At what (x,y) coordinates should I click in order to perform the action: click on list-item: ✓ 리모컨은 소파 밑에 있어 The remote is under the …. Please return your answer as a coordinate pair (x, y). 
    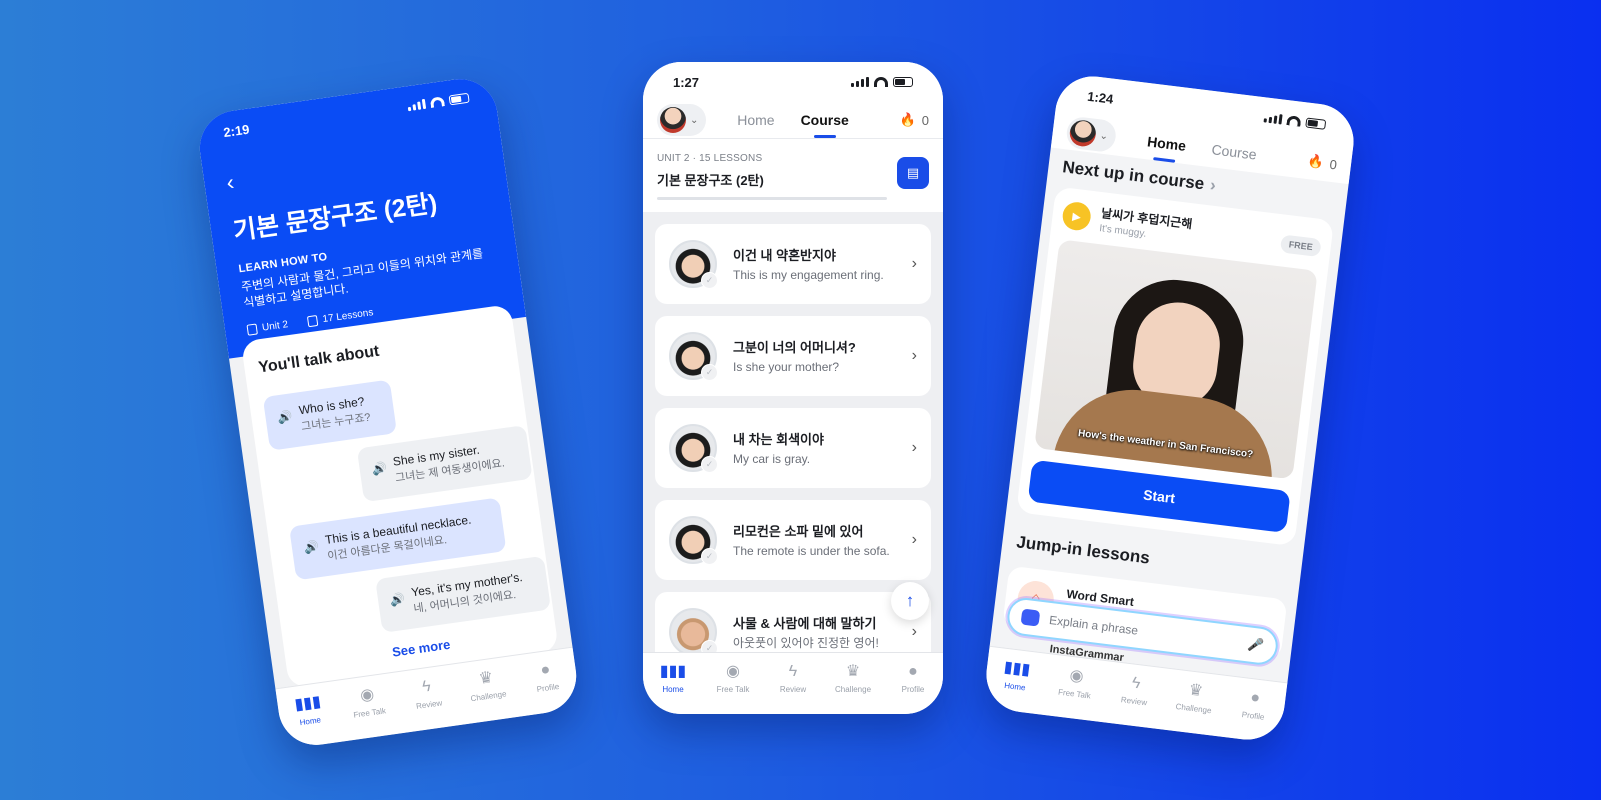
    Looking at the image, I should click on (793, 540).